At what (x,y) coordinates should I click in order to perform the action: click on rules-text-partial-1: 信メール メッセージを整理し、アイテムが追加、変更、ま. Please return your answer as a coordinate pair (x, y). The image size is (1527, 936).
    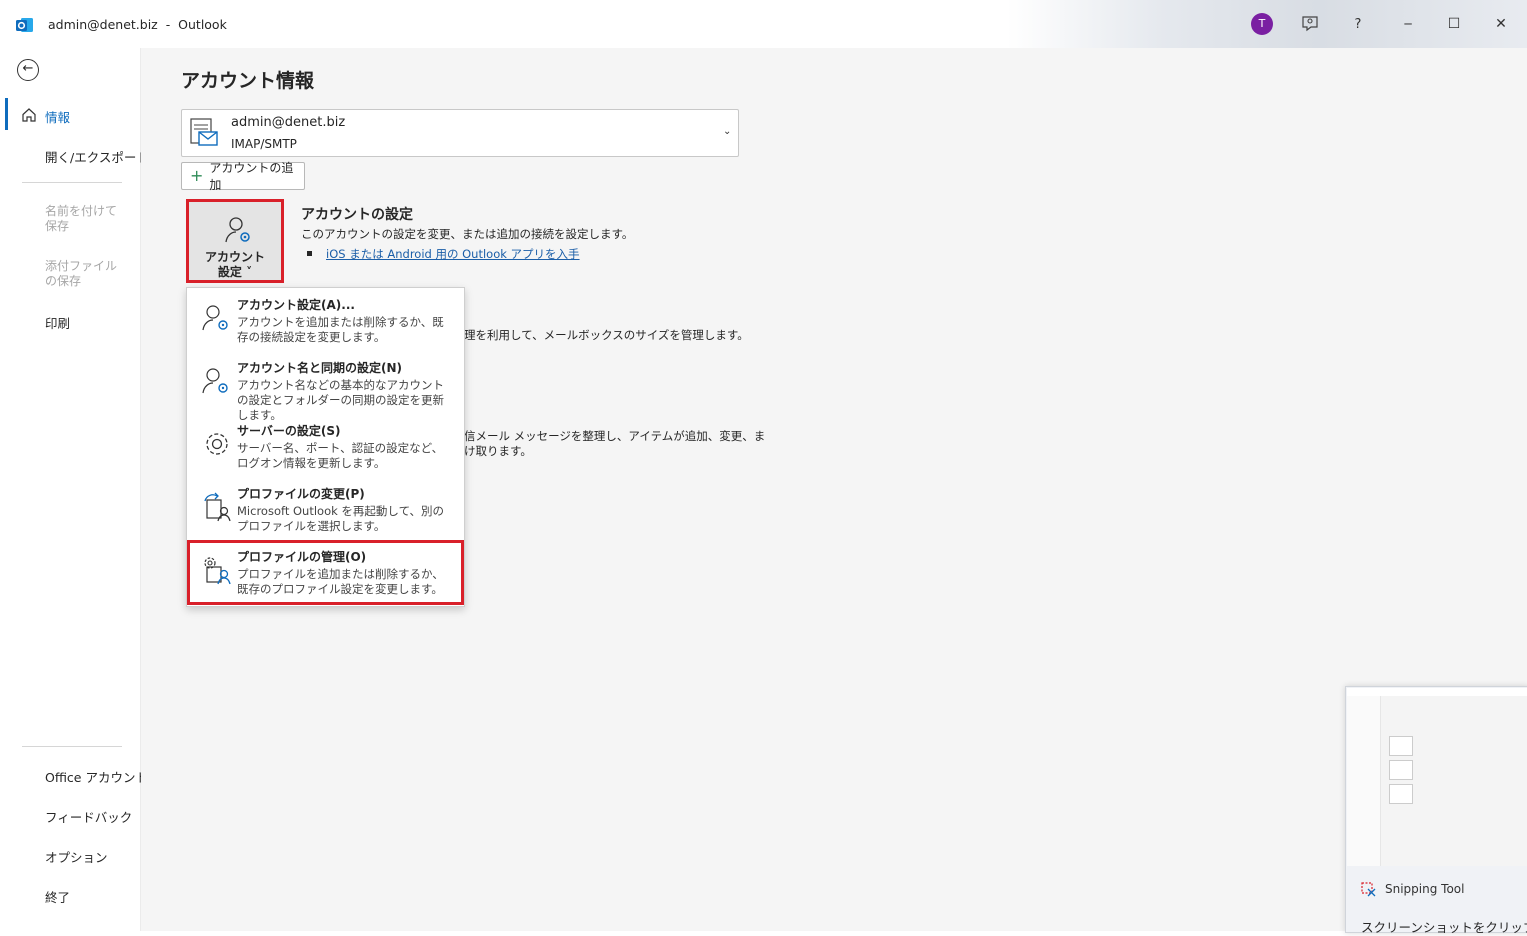
    Looking at the image, I should click on (615, 436).